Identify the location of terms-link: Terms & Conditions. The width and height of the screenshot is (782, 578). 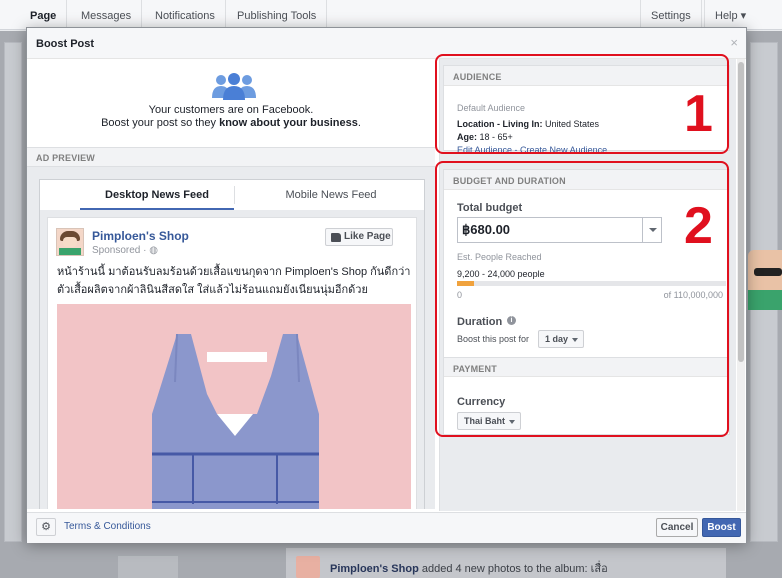
(107, 526).